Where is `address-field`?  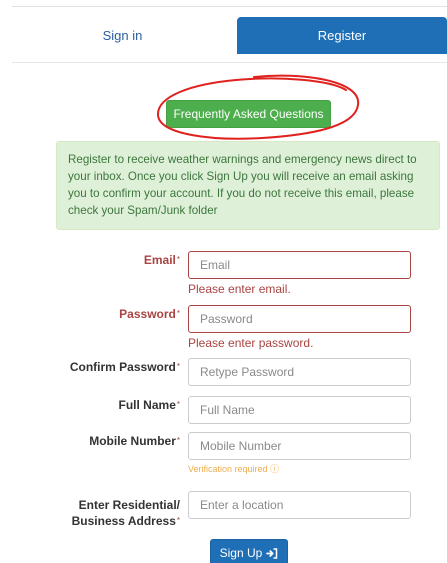 address-field is located at coordinates (299, 505).